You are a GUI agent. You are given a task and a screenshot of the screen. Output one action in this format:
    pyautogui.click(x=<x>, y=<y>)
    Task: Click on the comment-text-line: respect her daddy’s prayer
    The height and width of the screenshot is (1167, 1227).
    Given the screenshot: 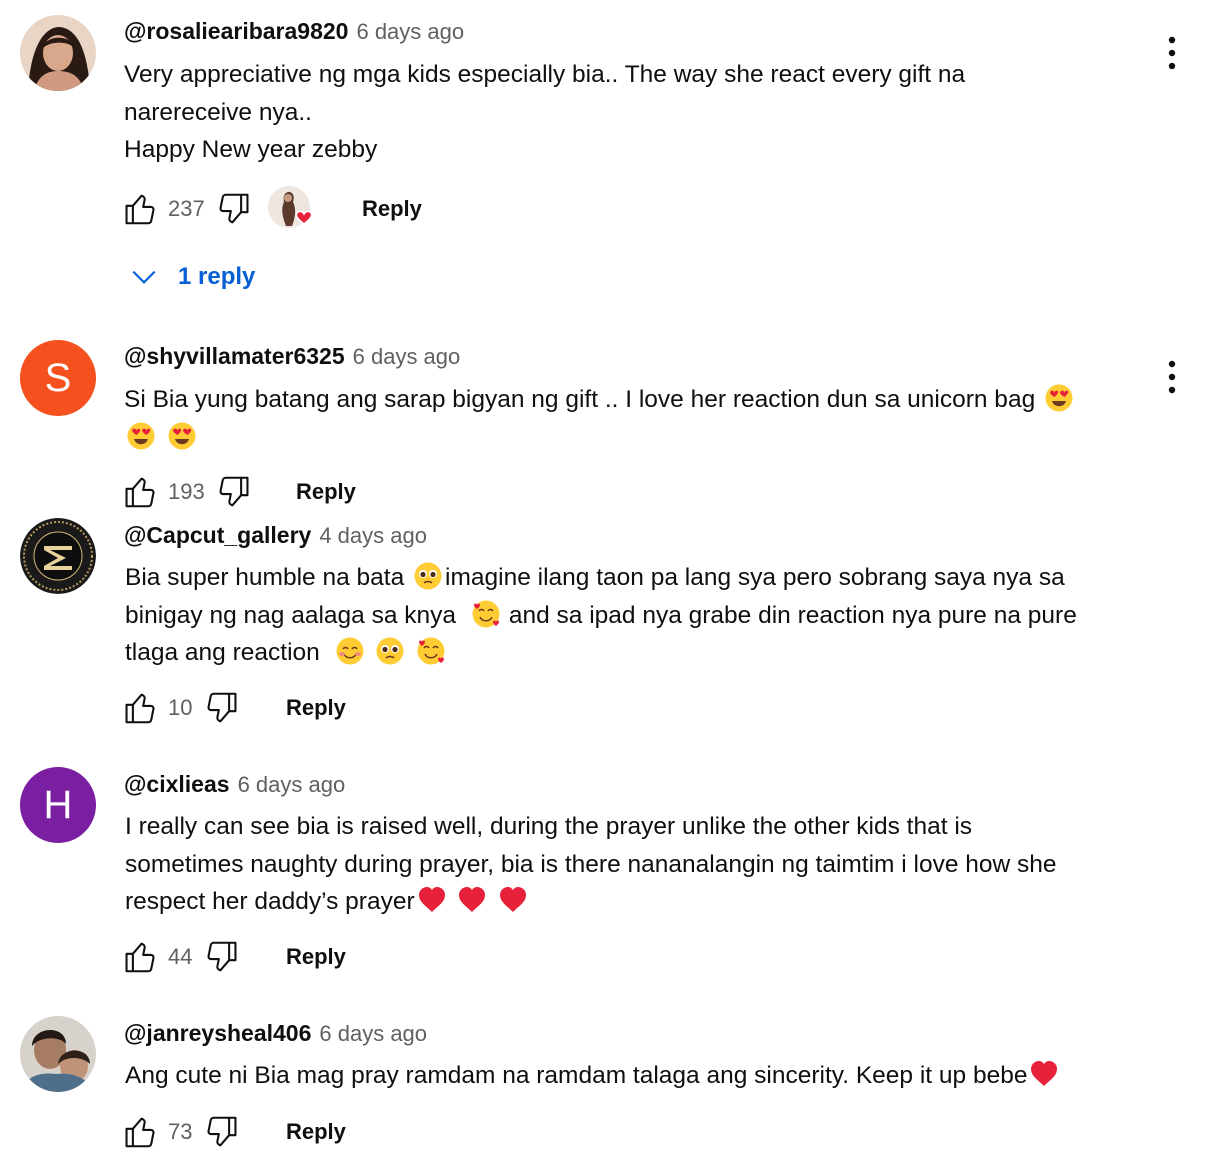 What is the action you would take?
    pyautogui.click(x=630, y=902)
    